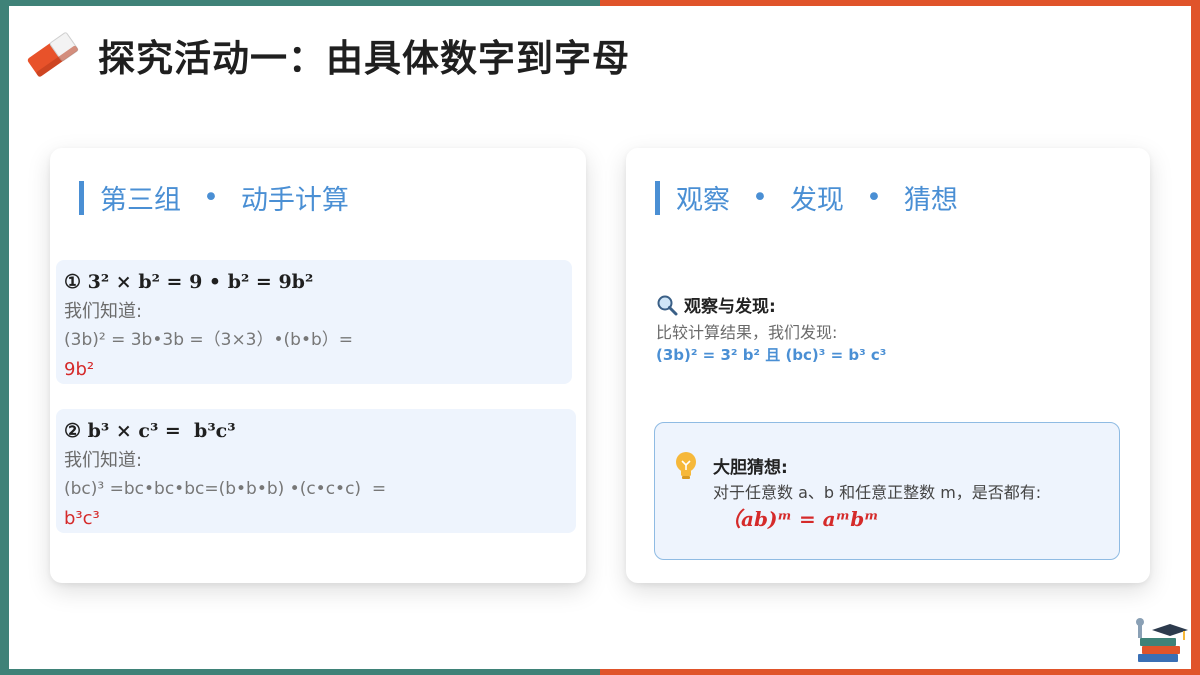 Image resolution: width=1200 pixels, height=675 pixels. I want to click on magnifier-icon, so click(667, 305).